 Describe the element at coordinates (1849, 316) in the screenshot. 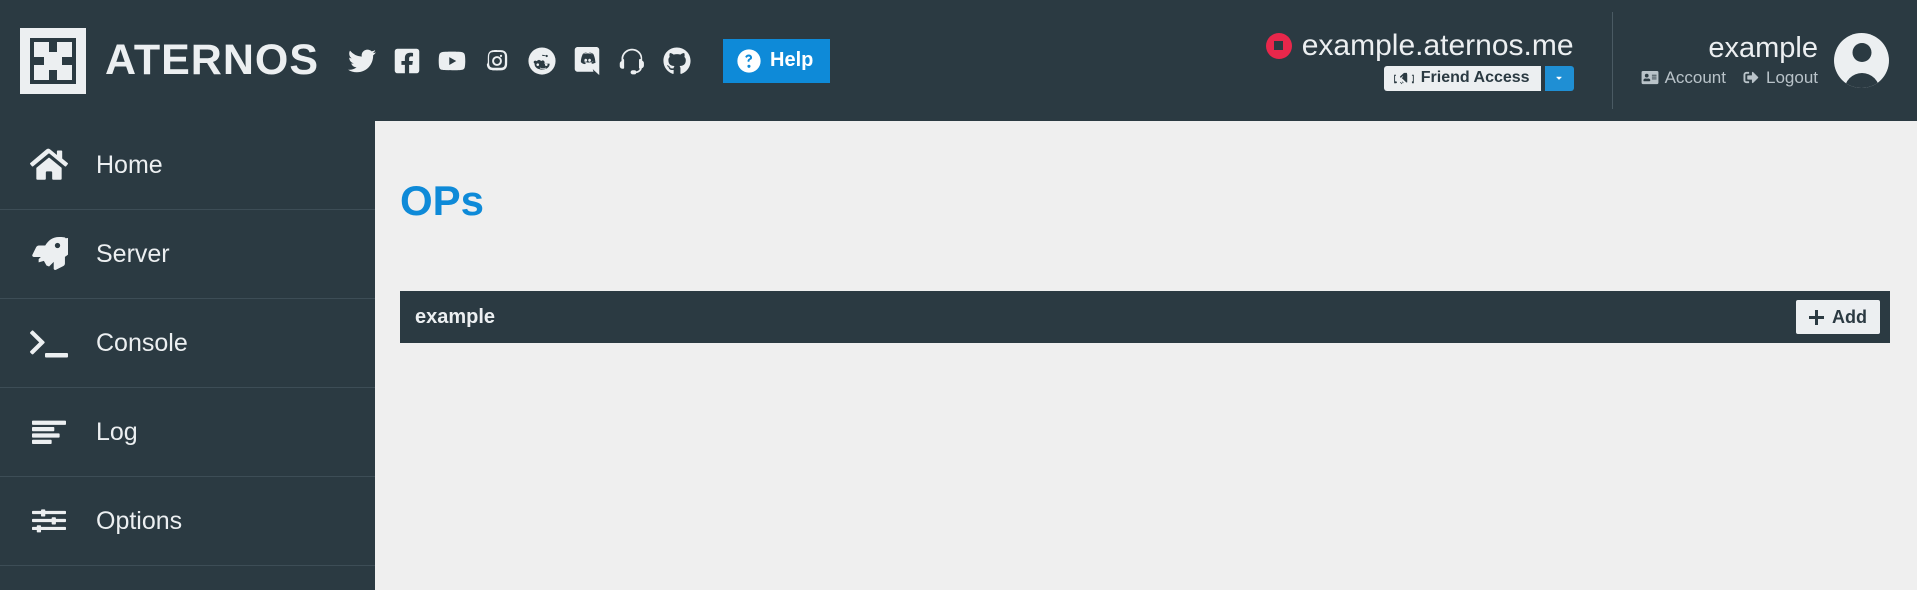

I see `add-button-label: Add` at that location.